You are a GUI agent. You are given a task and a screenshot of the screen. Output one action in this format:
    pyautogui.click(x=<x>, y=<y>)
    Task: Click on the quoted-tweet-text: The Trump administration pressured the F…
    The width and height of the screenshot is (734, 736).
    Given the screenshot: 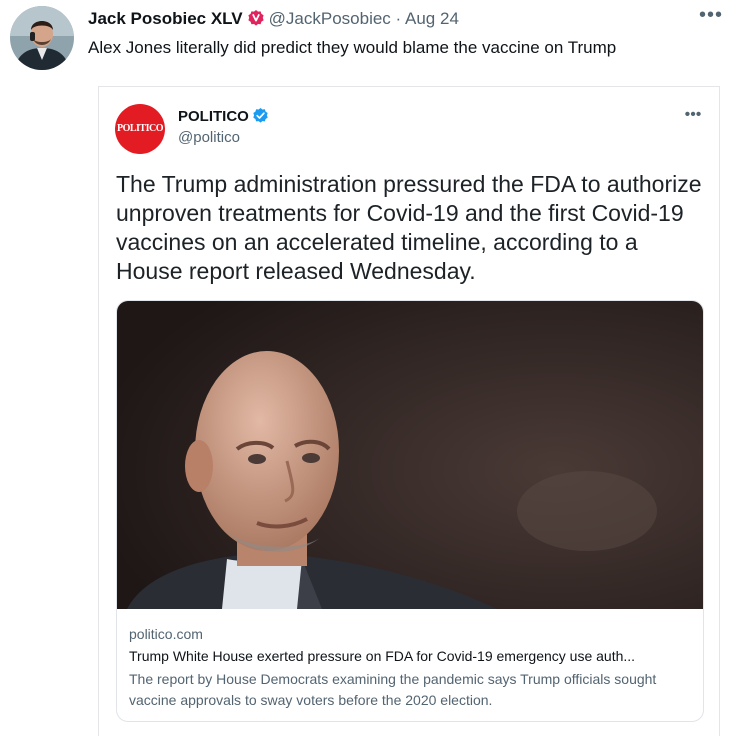 What is the action you would take?
    pyautogui.click(x=409, y=227)
    